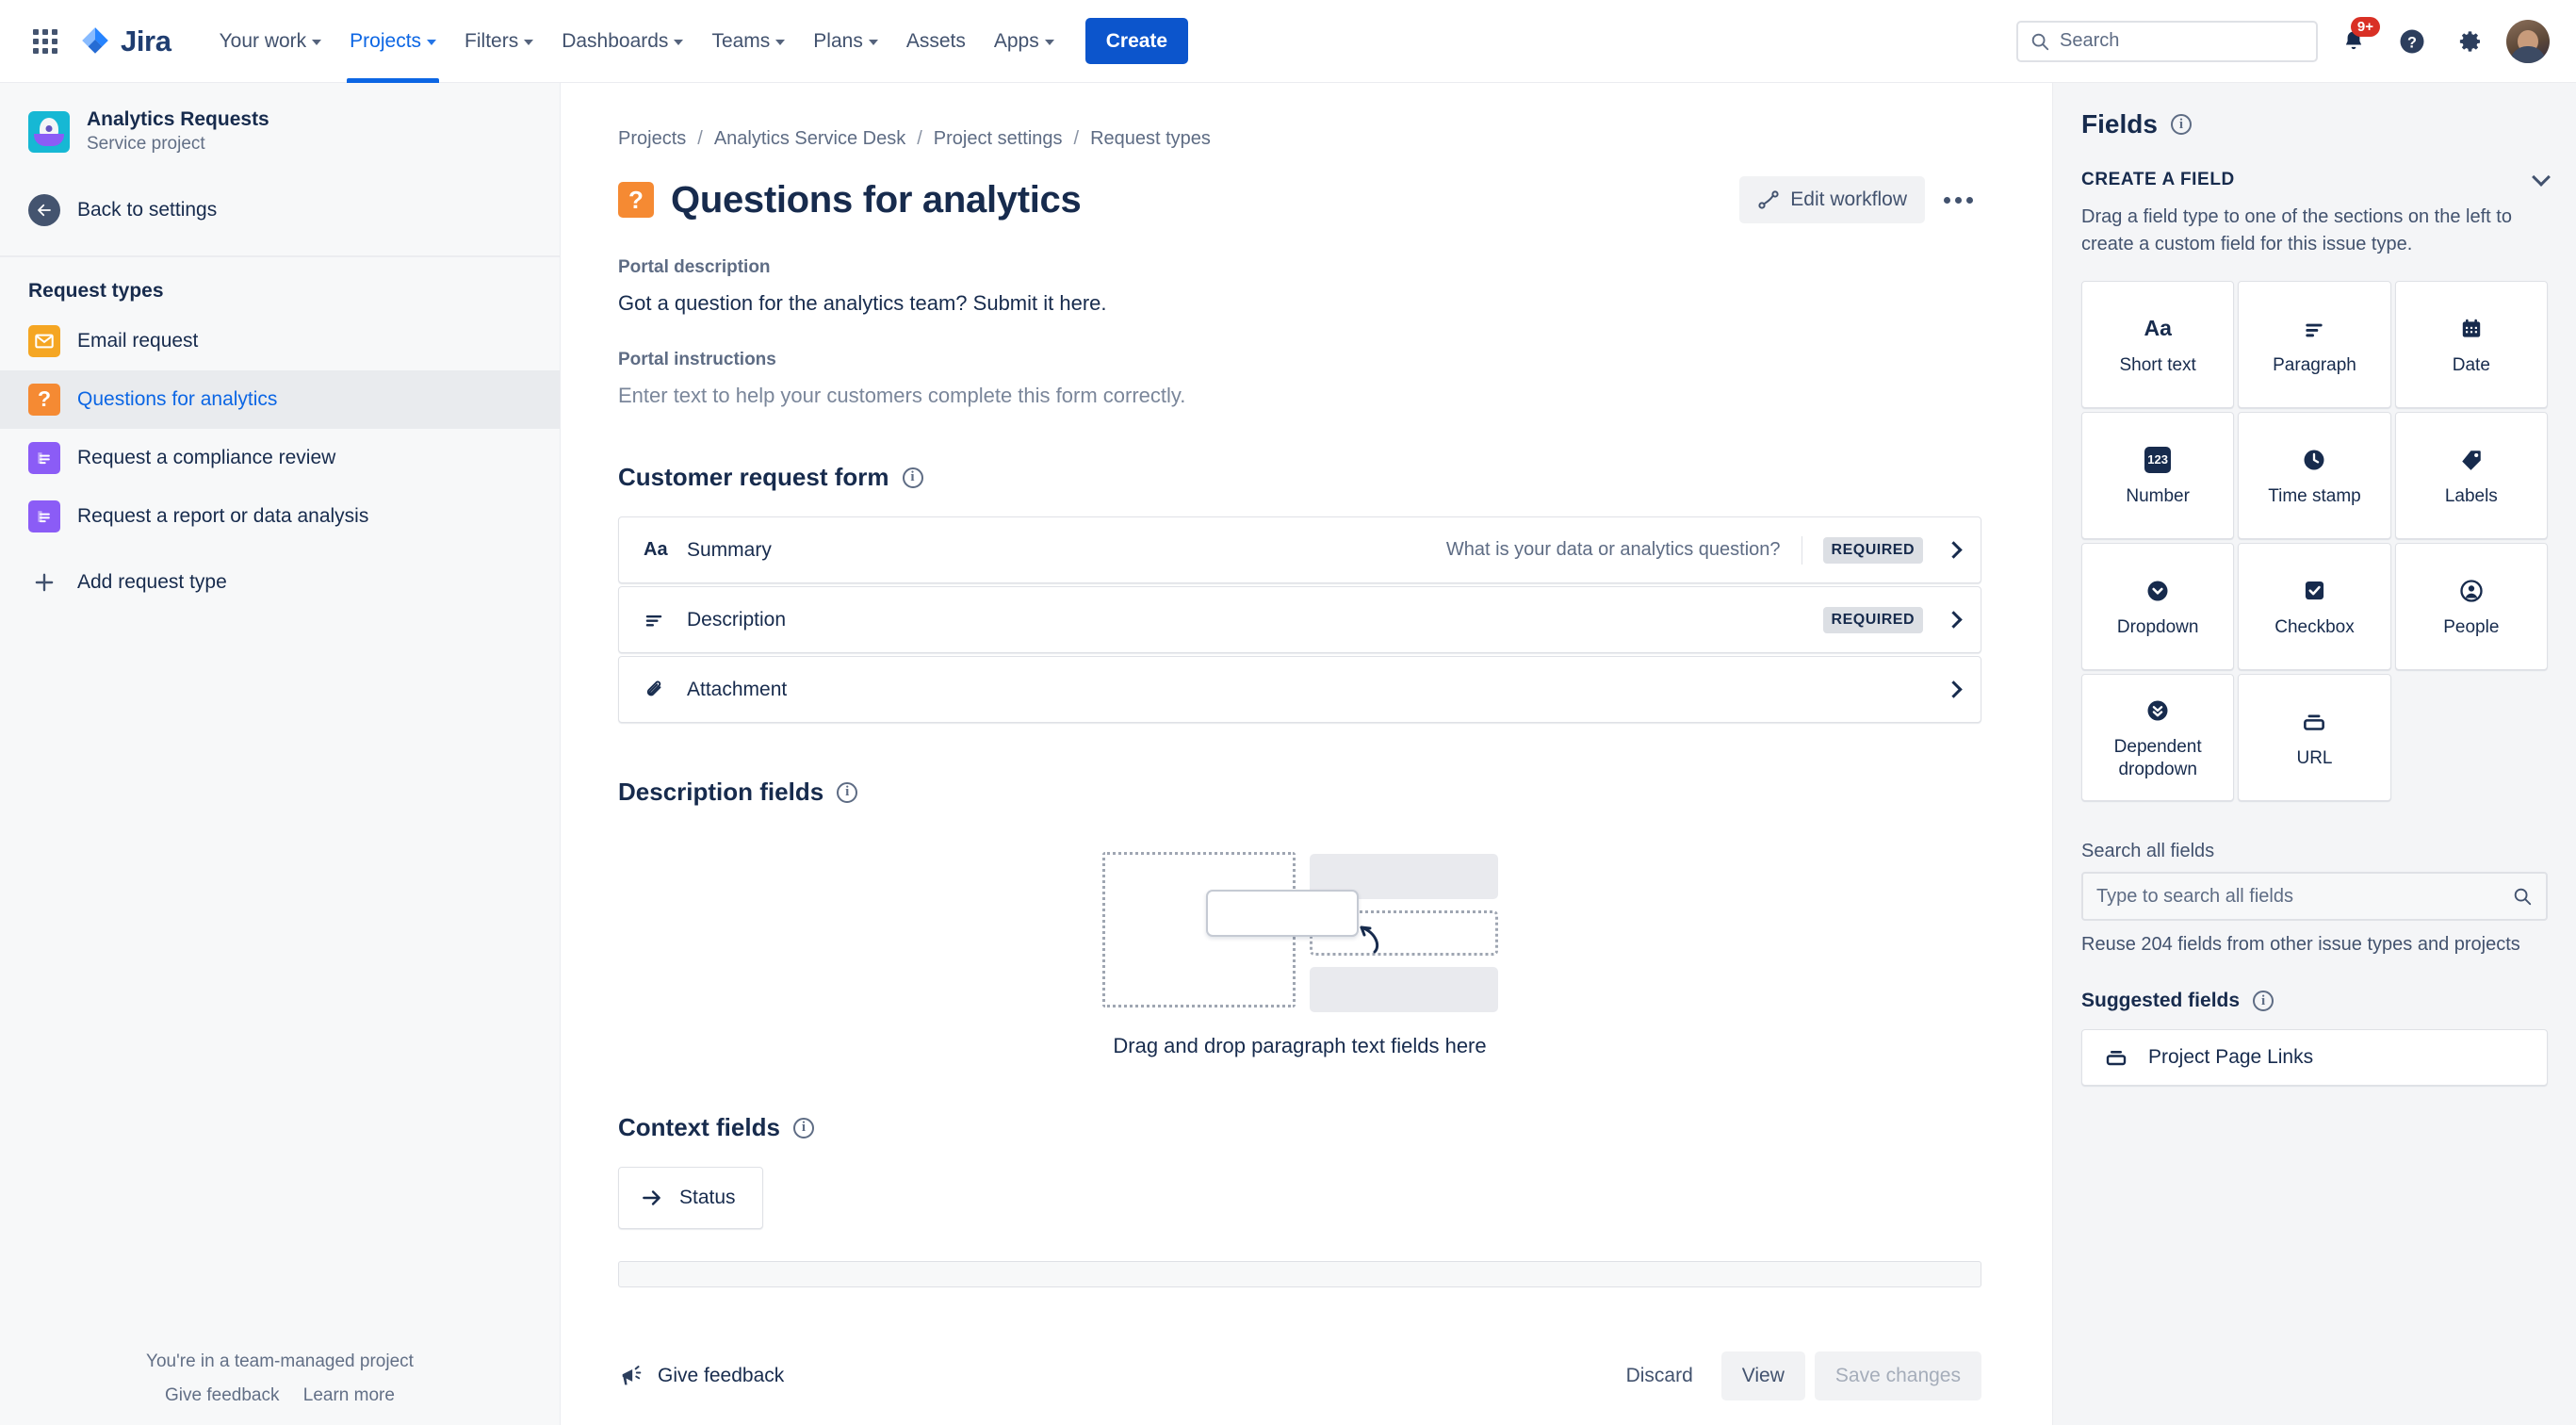 This screenshot has width=2576, height=1425. Describe the element at coordinates (96, 290) in the screenshot. I see `request-types-heading: Request types` at that location.